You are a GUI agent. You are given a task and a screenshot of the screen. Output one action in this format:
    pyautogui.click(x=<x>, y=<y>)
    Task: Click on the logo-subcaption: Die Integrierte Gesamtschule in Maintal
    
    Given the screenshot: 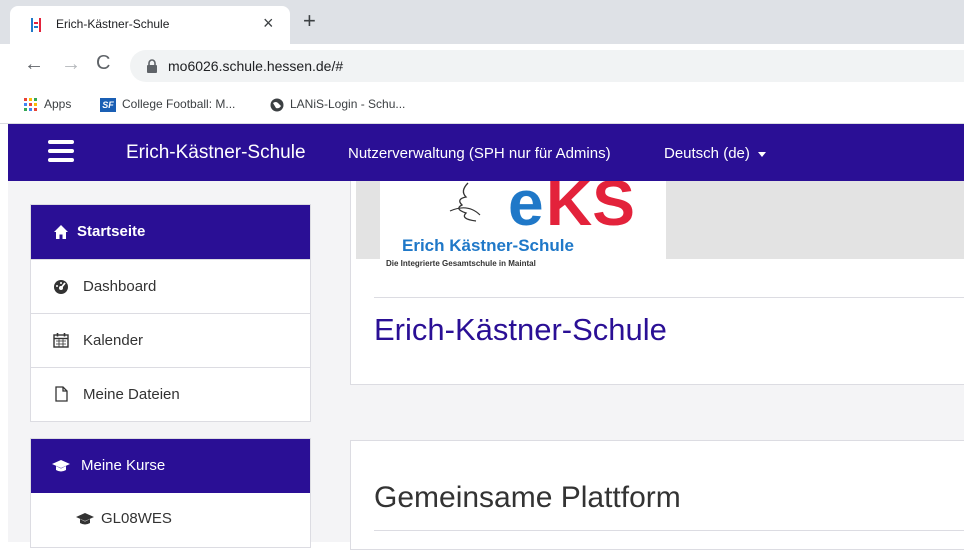 What is the action you would take?
    pyautogui.click(x=461, y=263)
    